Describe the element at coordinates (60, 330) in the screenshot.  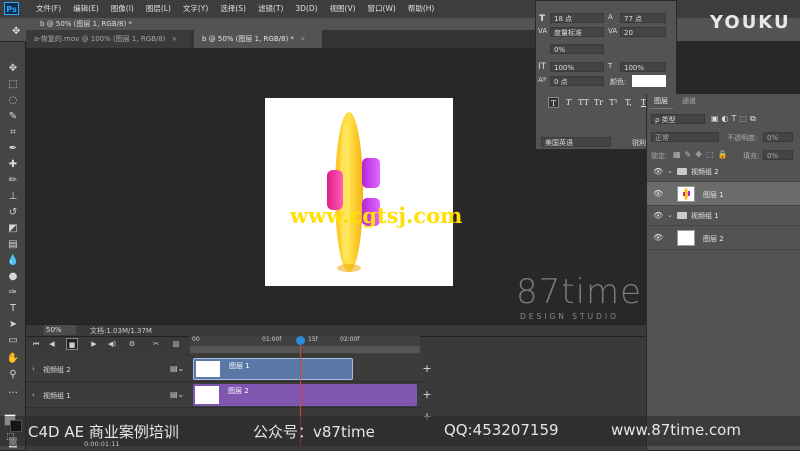
I see `zoom-field: 50%` at that location.